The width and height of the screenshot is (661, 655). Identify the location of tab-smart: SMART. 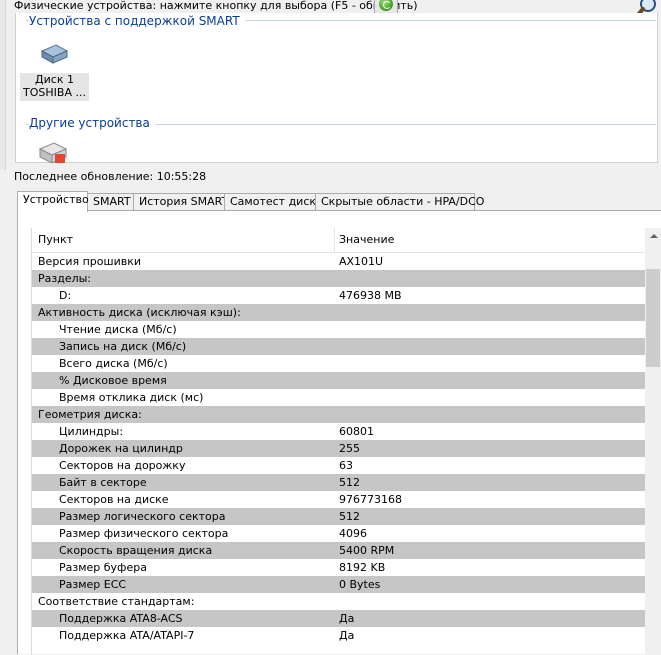
(110, 201).